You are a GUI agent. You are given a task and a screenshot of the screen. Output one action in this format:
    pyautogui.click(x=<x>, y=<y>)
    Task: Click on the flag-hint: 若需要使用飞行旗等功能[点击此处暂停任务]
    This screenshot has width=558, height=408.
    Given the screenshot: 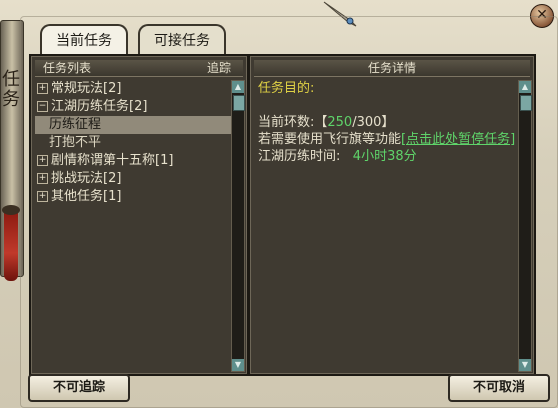 What is the action you would take?
    pyautogui.click(x=387, y=139)
    